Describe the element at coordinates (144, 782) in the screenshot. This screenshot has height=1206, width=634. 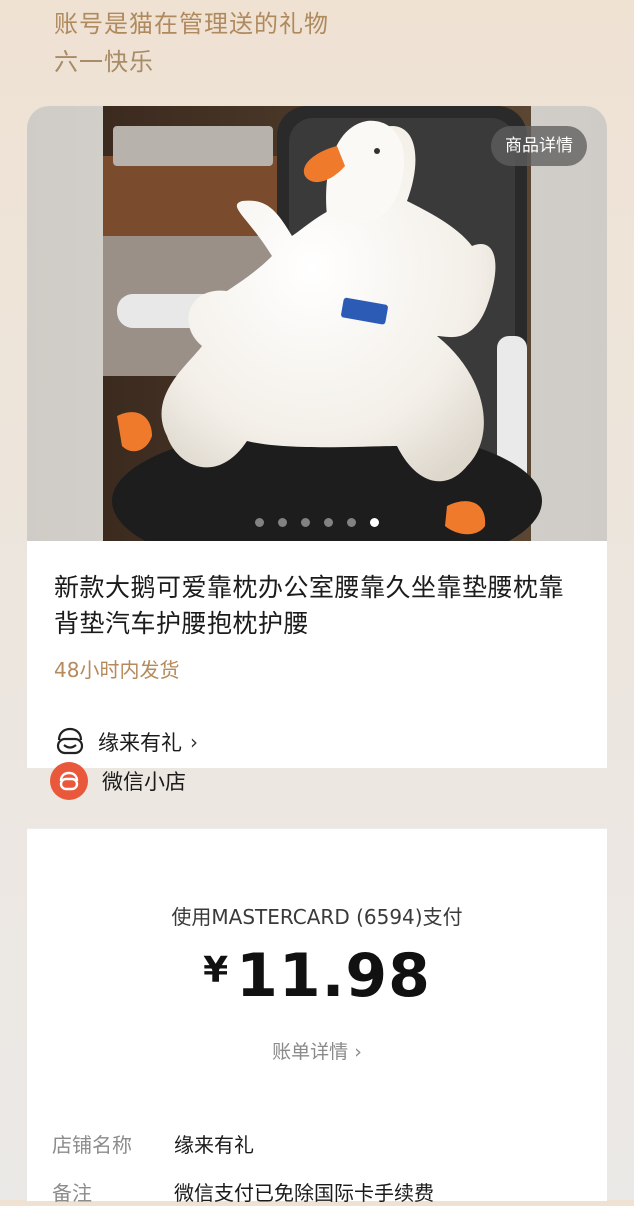
I see `platform-label: 微信小店` at that location.